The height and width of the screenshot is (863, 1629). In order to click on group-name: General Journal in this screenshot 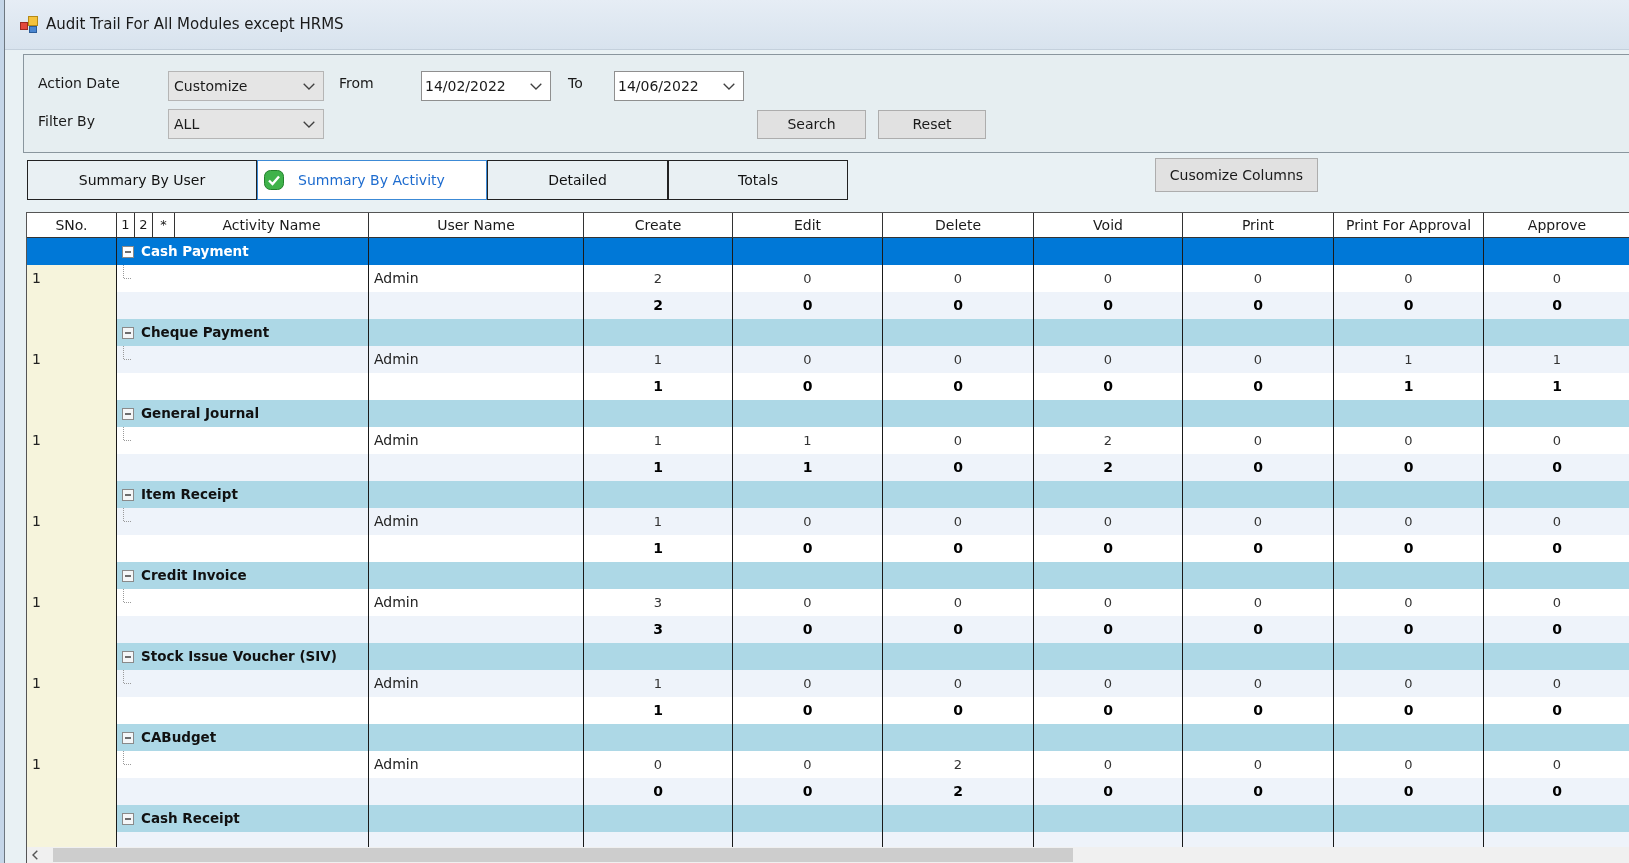, I will do `click(200, 414)`.